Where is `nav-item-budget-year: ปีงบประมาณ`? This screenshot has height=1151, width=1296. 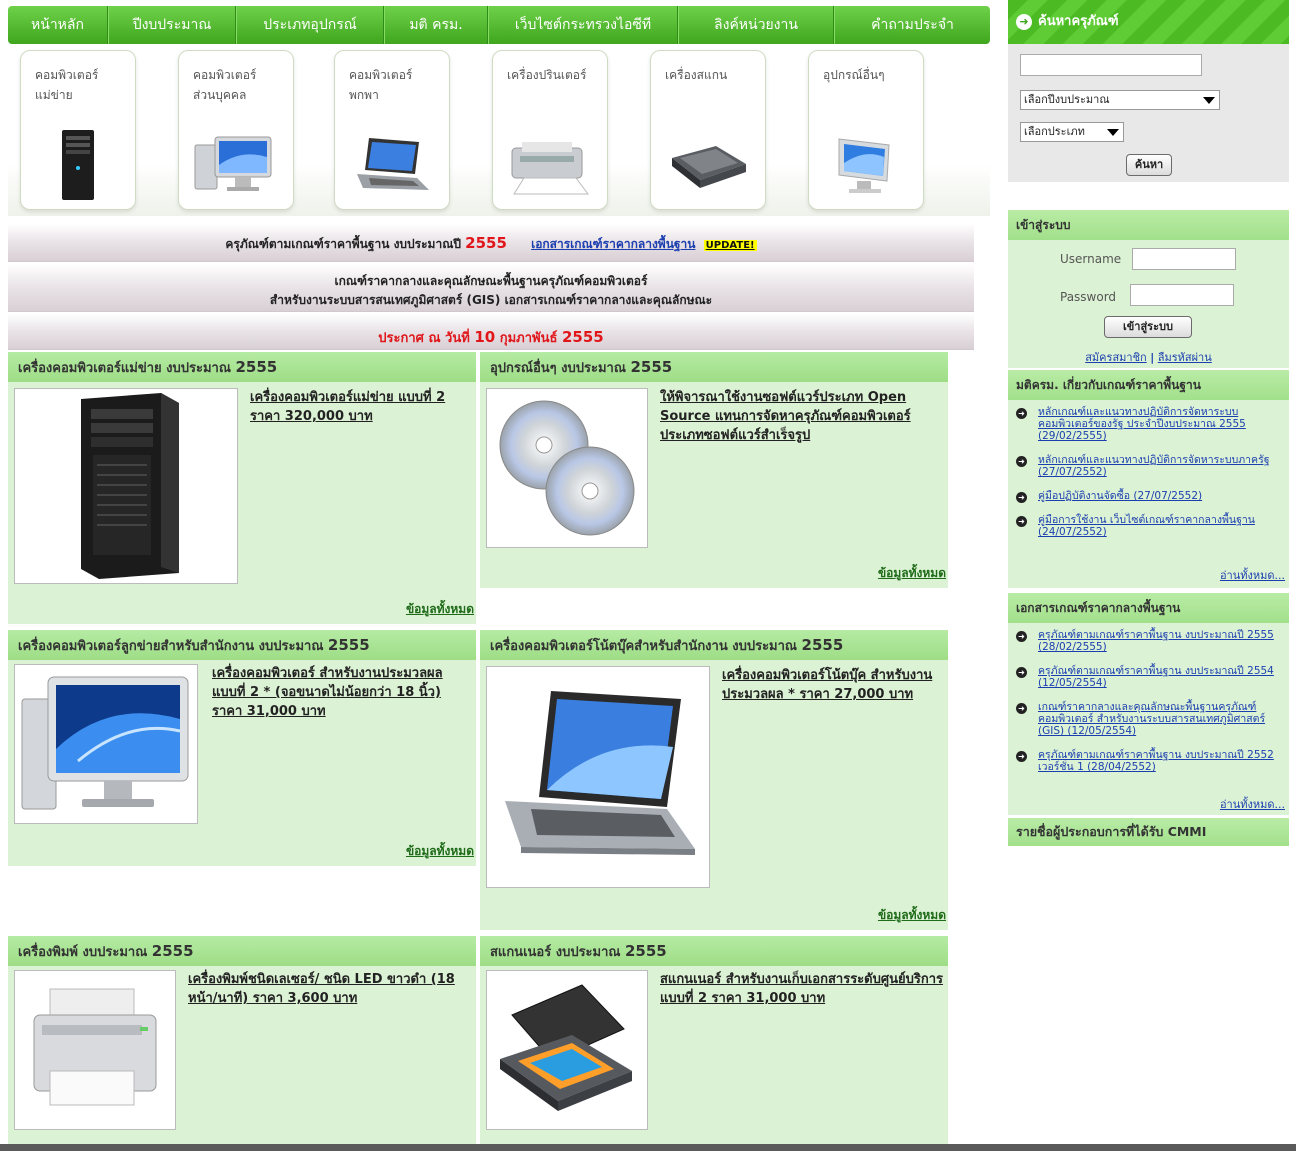 nav-item-budget-year: ปีงบประมาณ is located at coordinates (172, 25).